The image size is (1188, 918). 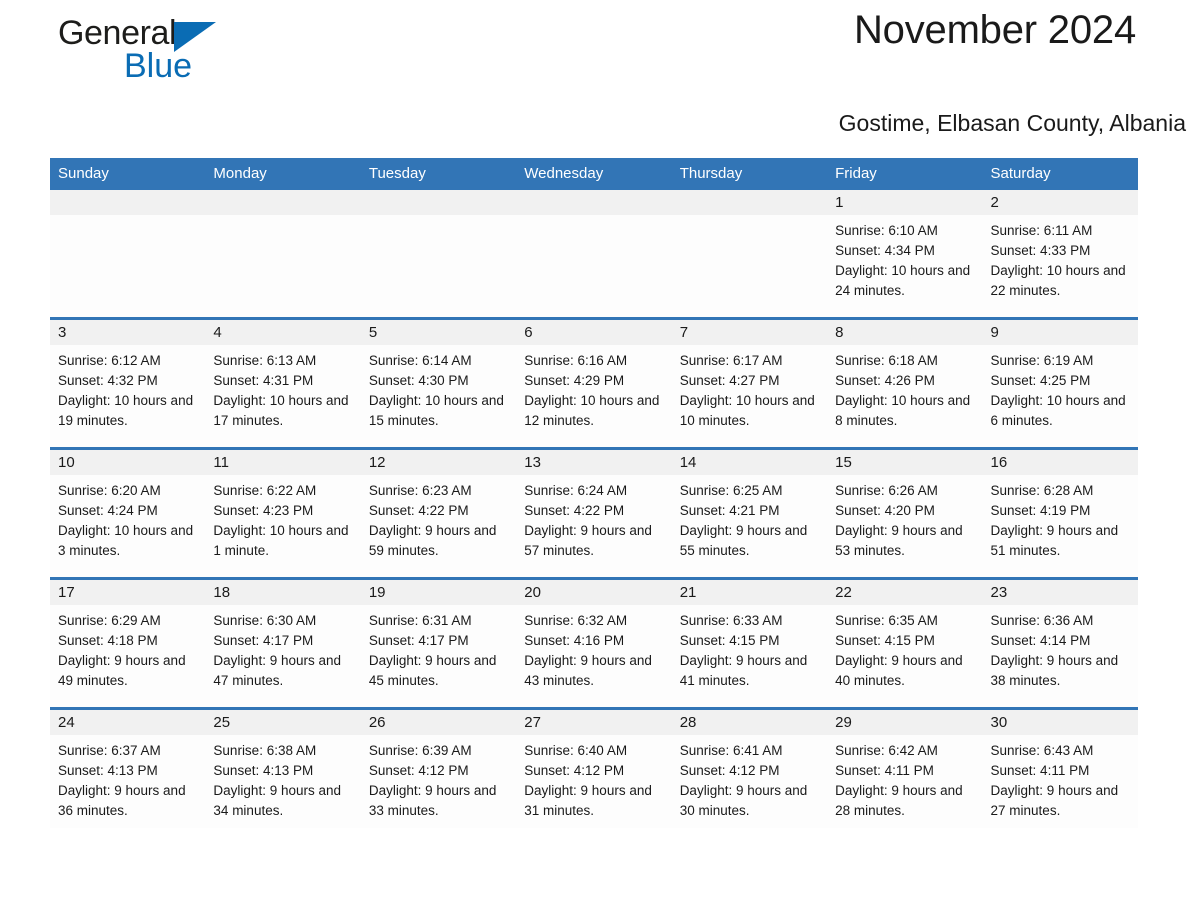 I want to click on sunset-text: Sunset: 4:25 PM, so click(x=1040, y=380).